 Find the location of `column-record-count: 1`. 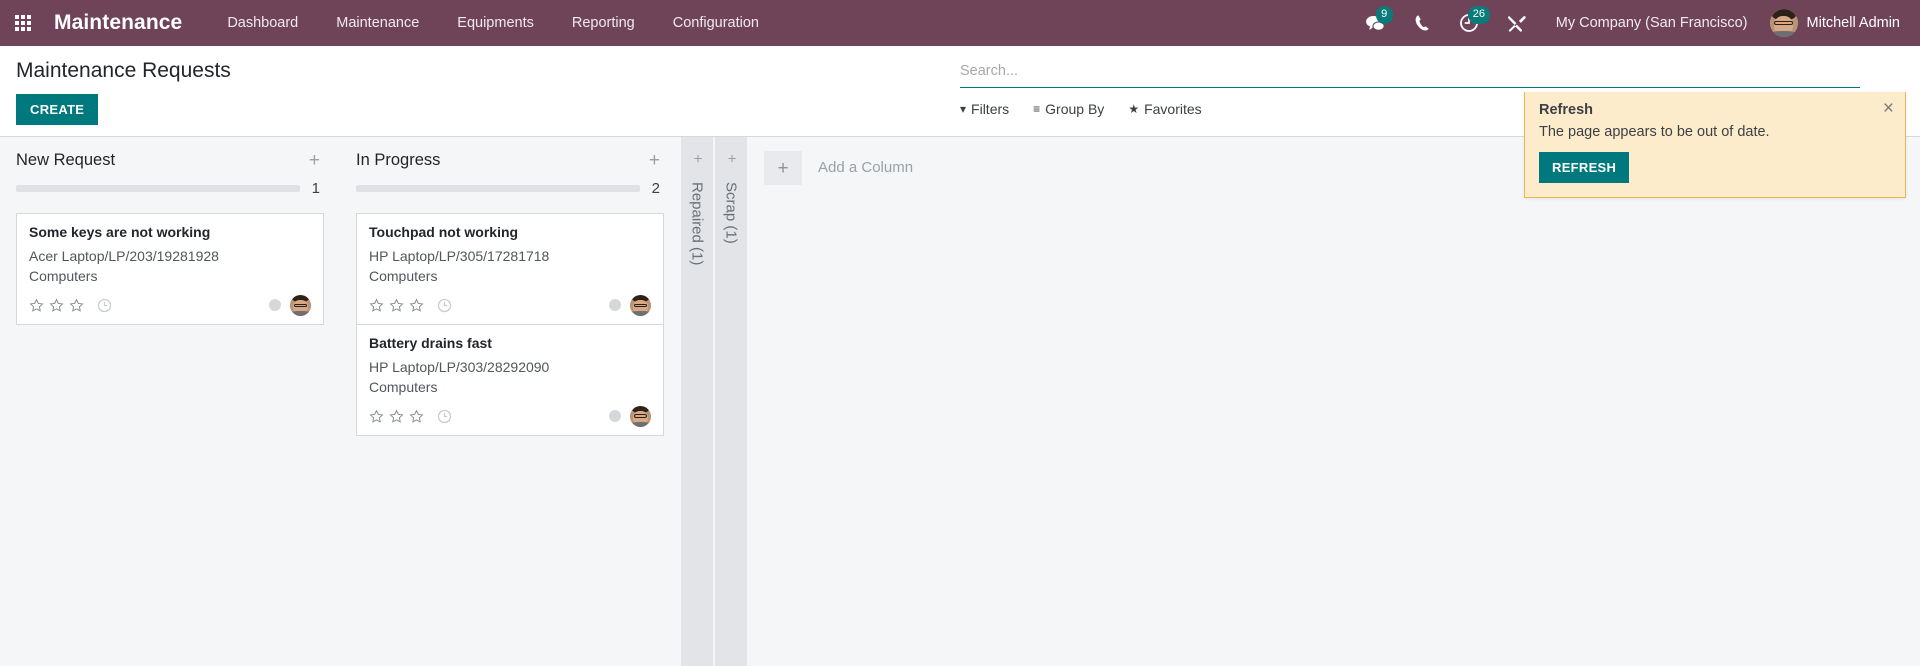

column-record-count: 1 is located at coordinates (315, 188).